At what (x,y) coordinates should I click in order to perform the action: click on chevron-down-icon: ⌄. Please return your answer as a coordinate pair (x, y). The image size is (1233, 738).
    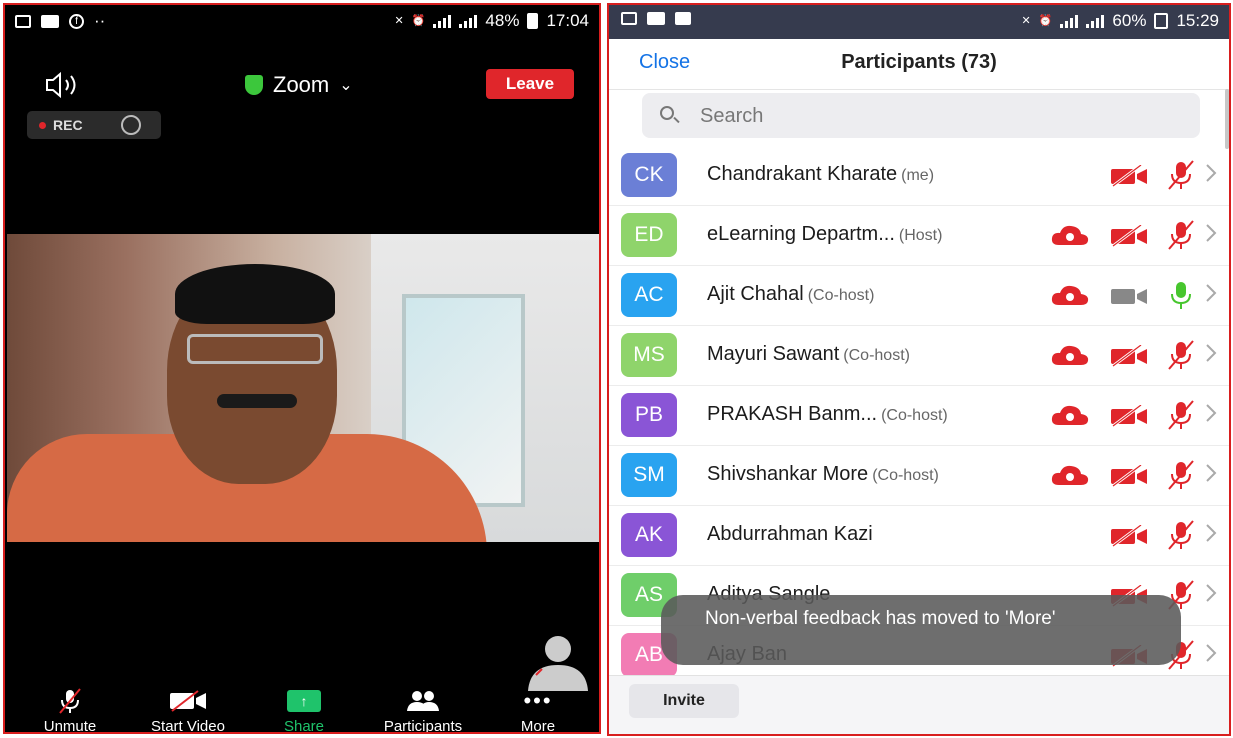
    Looking at the image, I should click on (346, 85).